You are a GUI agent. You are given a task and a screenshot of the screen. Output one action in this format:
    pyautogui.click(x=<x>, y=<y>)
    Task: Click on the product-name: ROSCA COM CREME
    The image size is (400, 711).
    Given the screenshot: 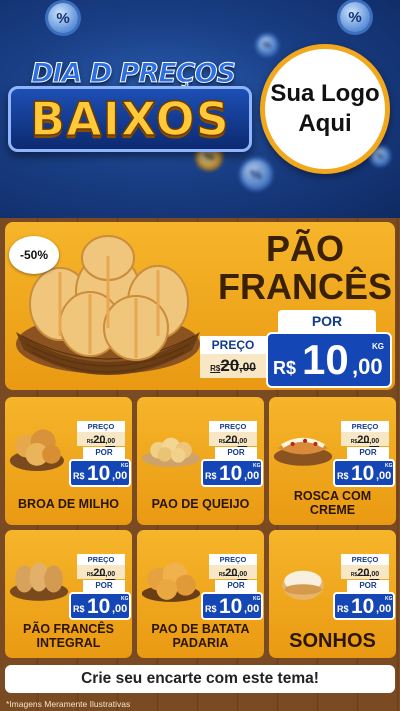 What is the action you would take?
    pyautogui.click(x=332, y=503)
    